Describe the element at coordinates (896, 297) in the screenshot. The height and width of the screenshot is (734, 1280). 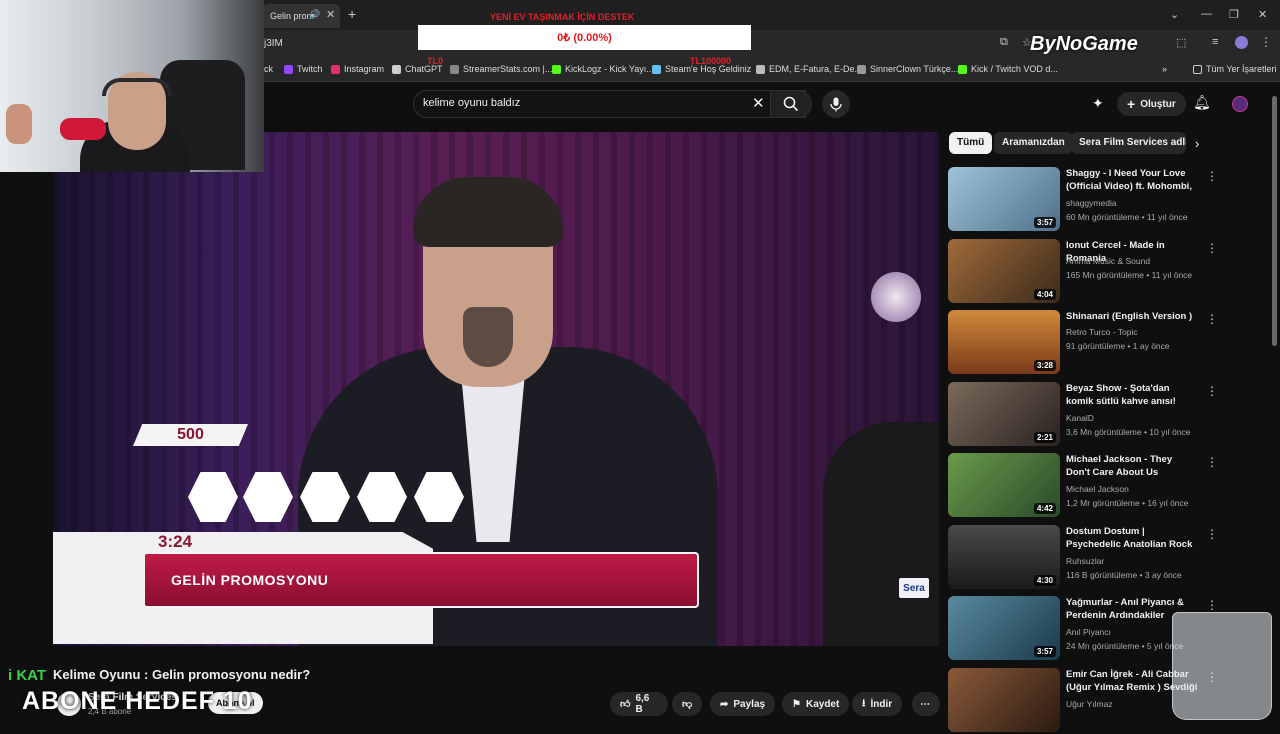
I see `stage-light` at that location.